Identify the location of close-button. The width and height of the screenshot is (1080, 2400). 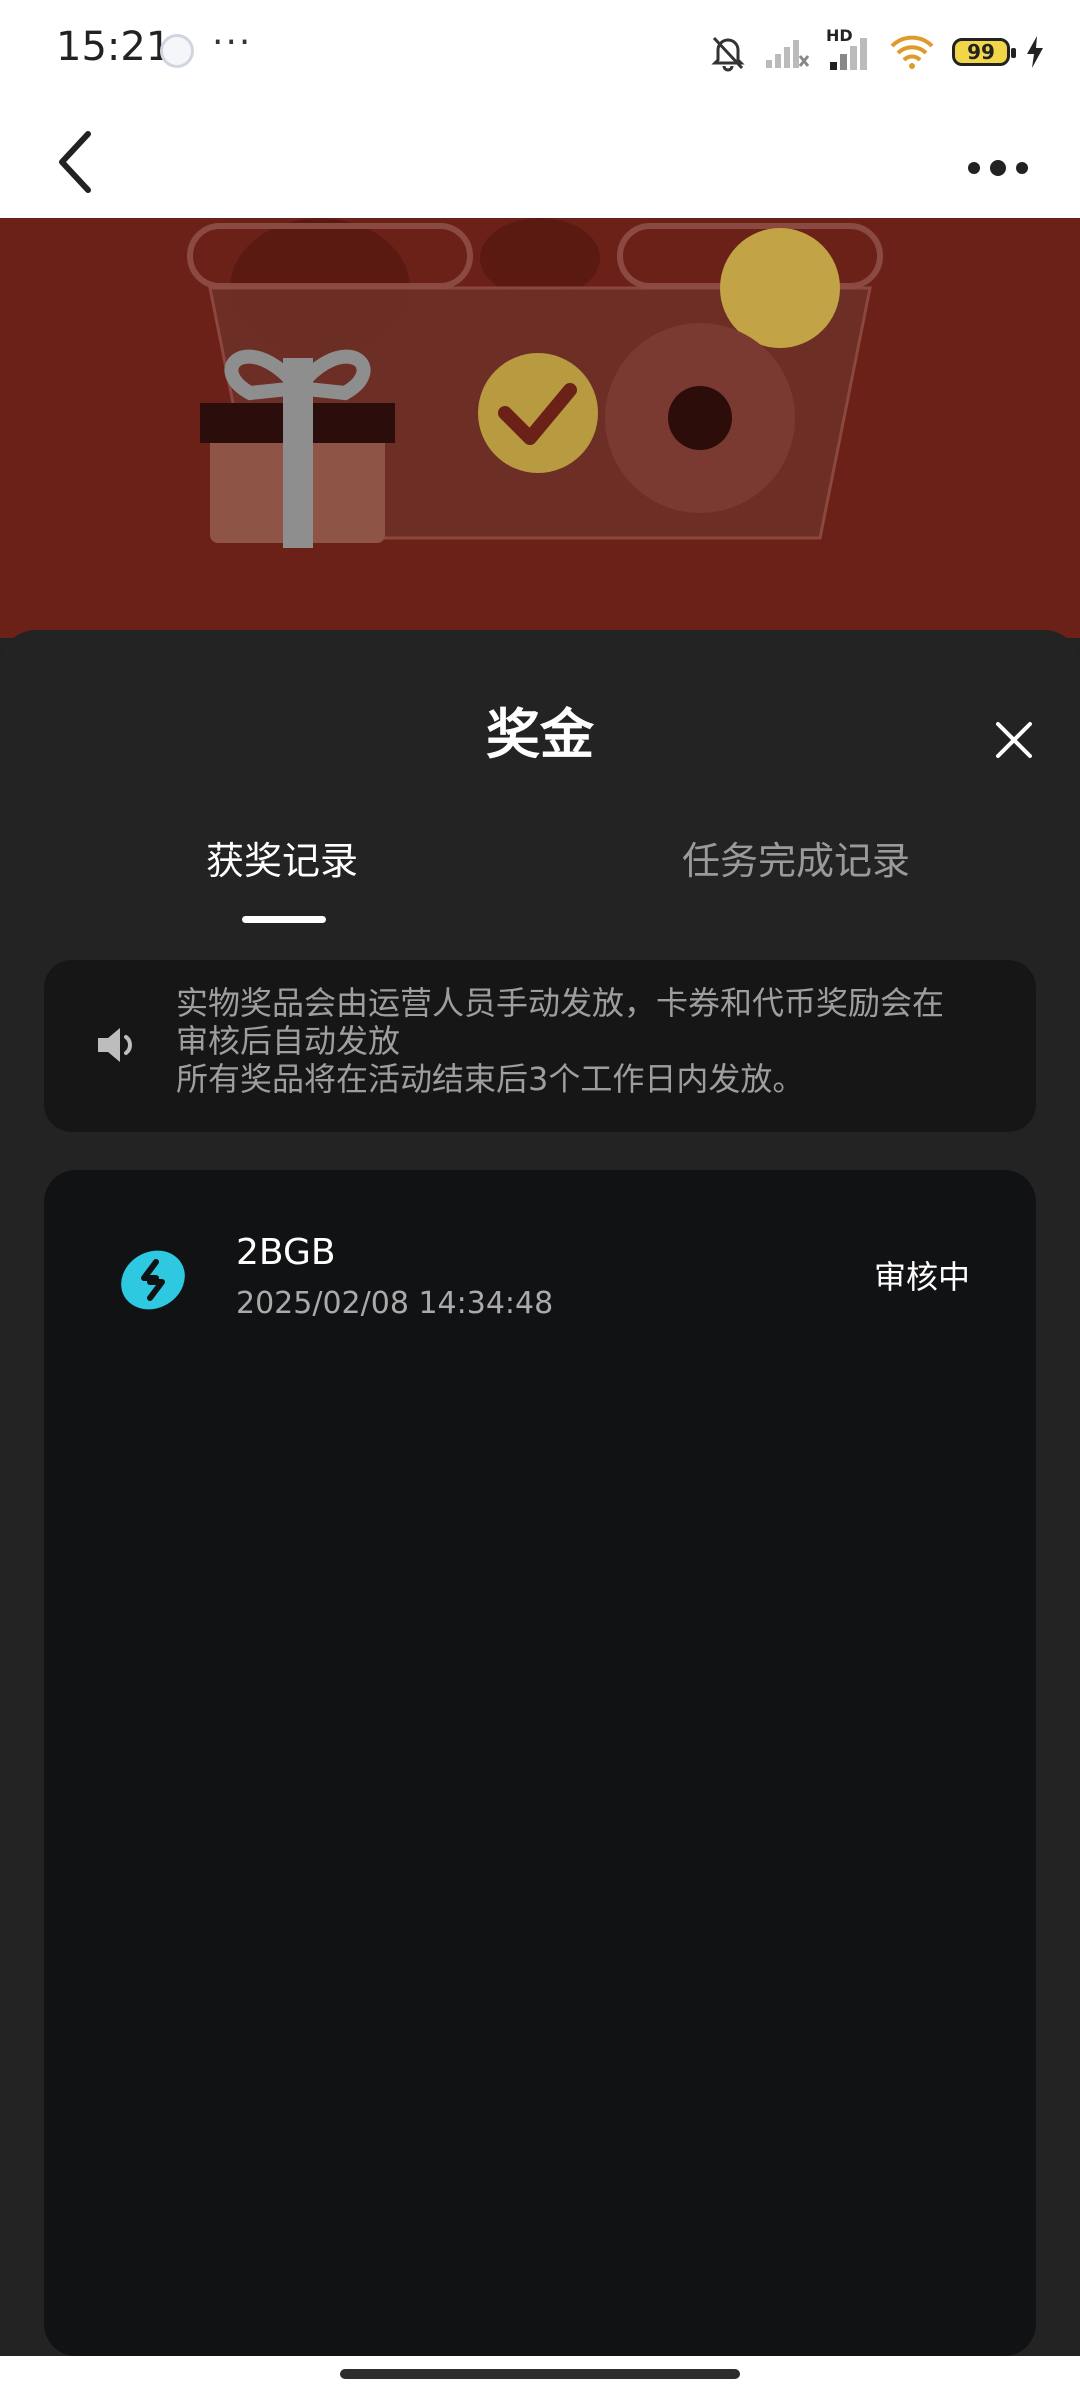
(1014, 740).